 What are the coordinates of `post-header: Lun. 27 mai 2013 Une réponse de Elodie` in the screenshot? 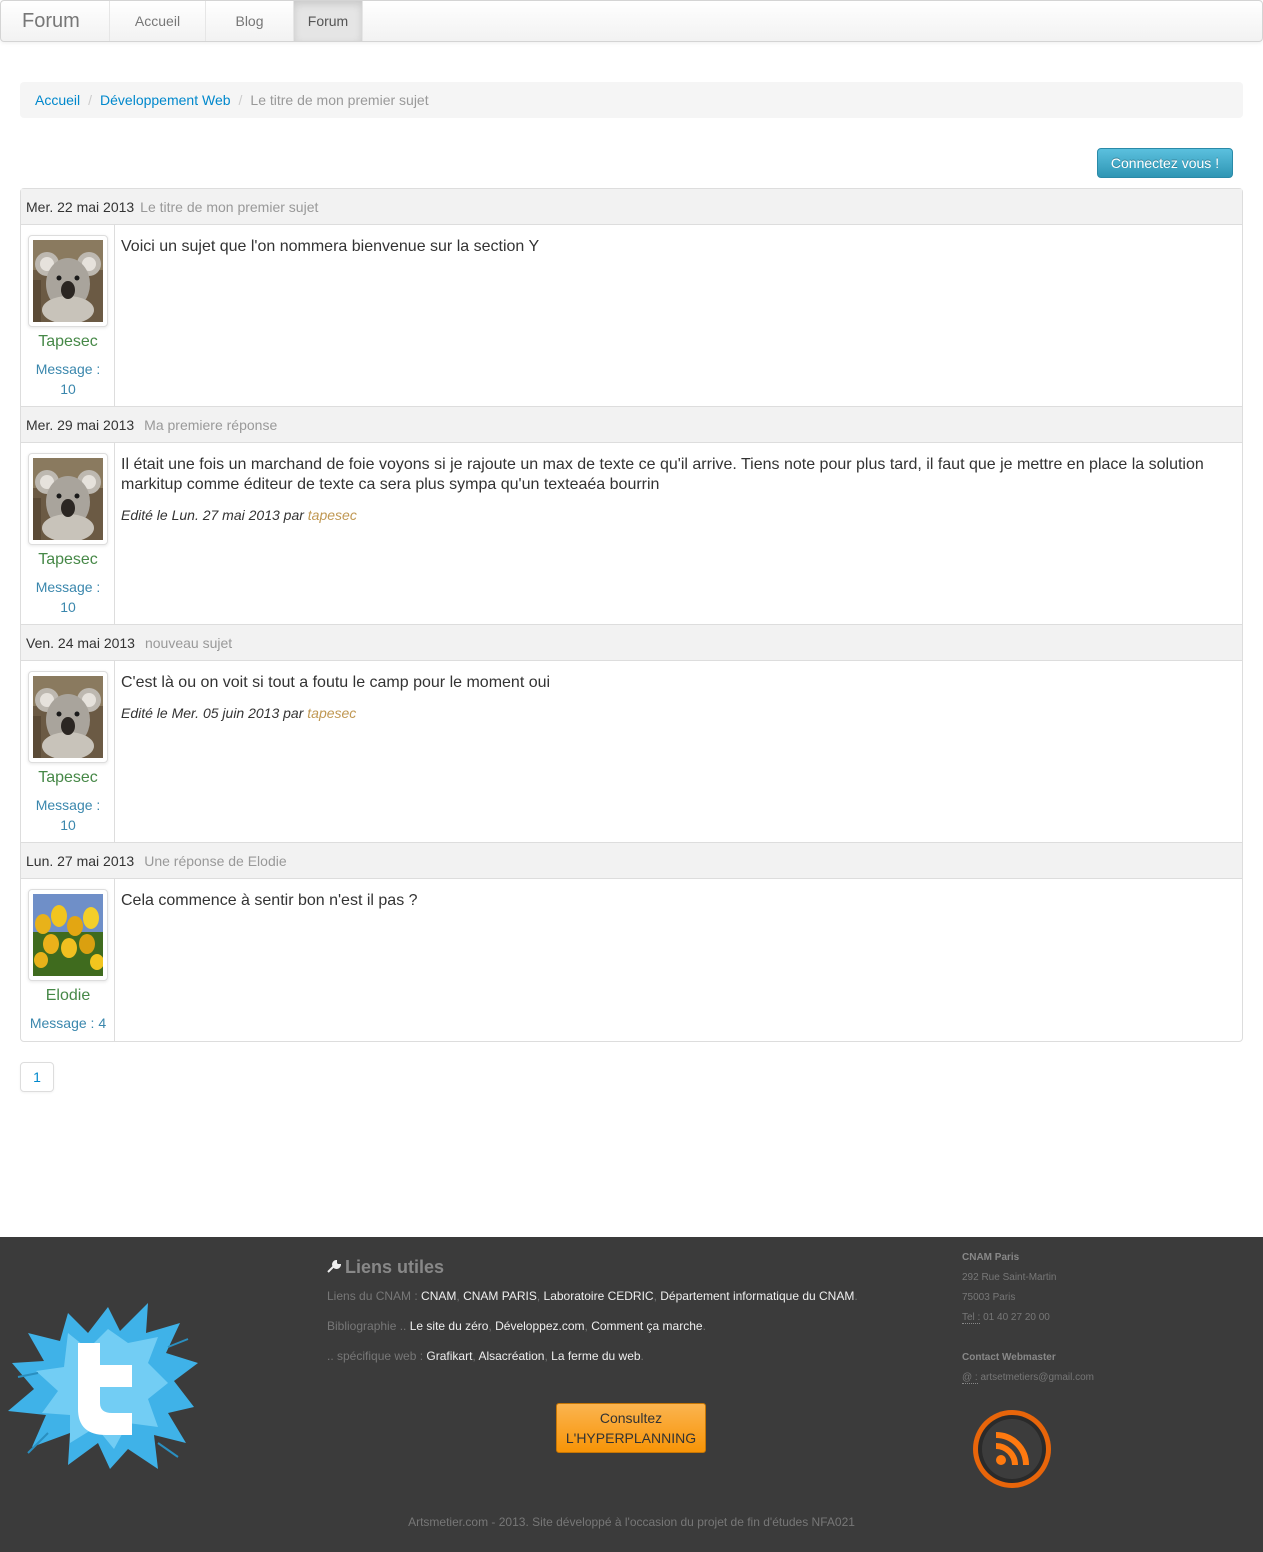 It's located at (631, 861).